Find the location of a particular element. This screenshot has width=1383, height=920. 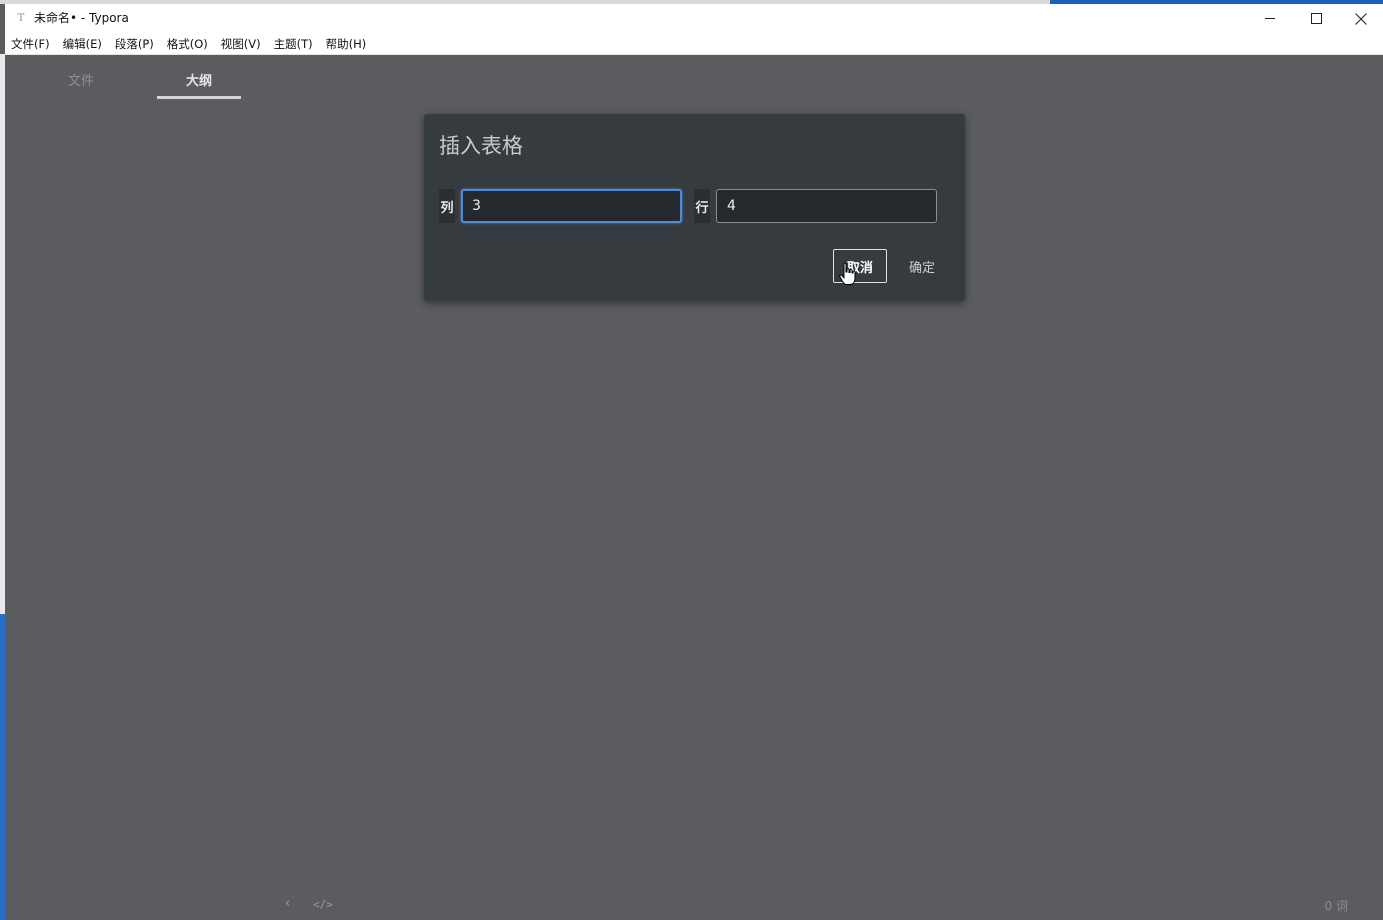

background-window-edge is located at coordinates (2, 487).